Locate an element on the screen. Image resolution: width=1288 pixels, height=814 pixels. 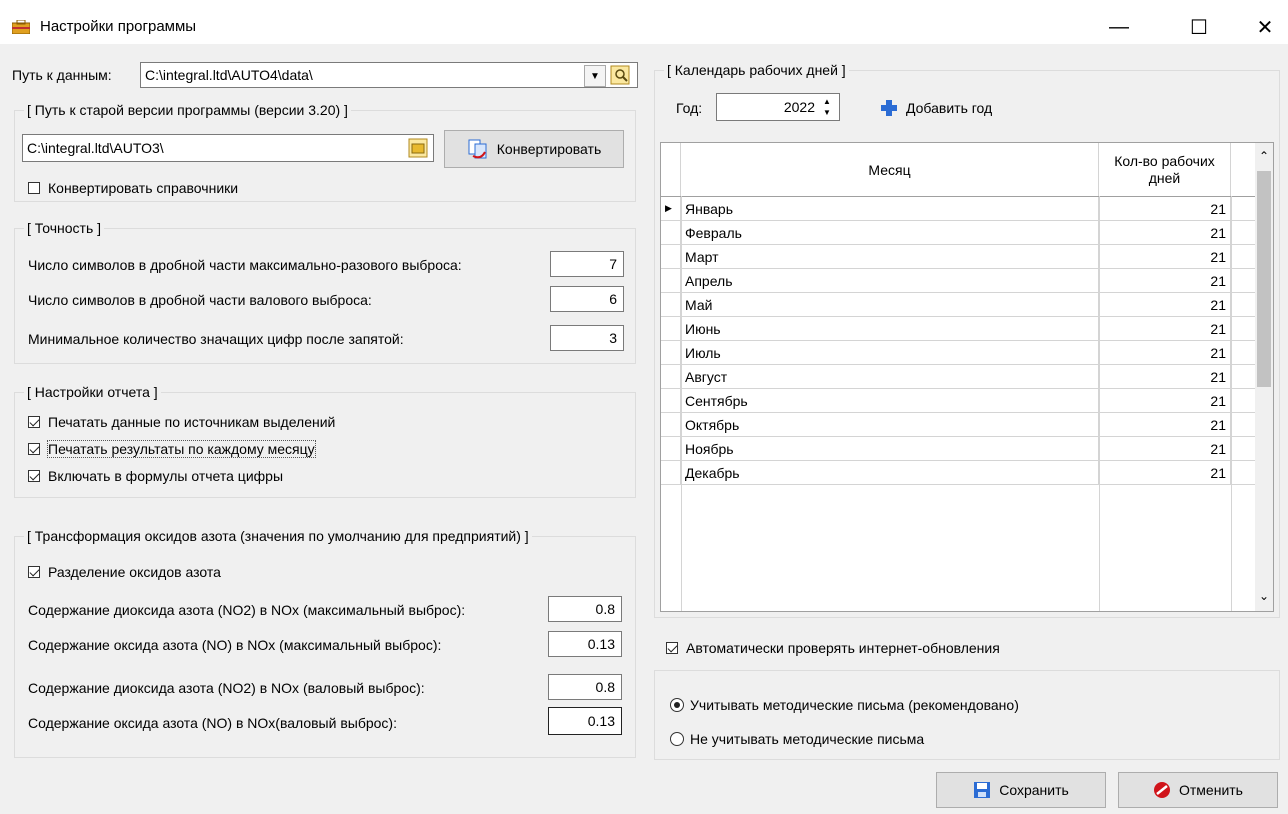
close-button: ✕ is located at coordinates (1265, 27).